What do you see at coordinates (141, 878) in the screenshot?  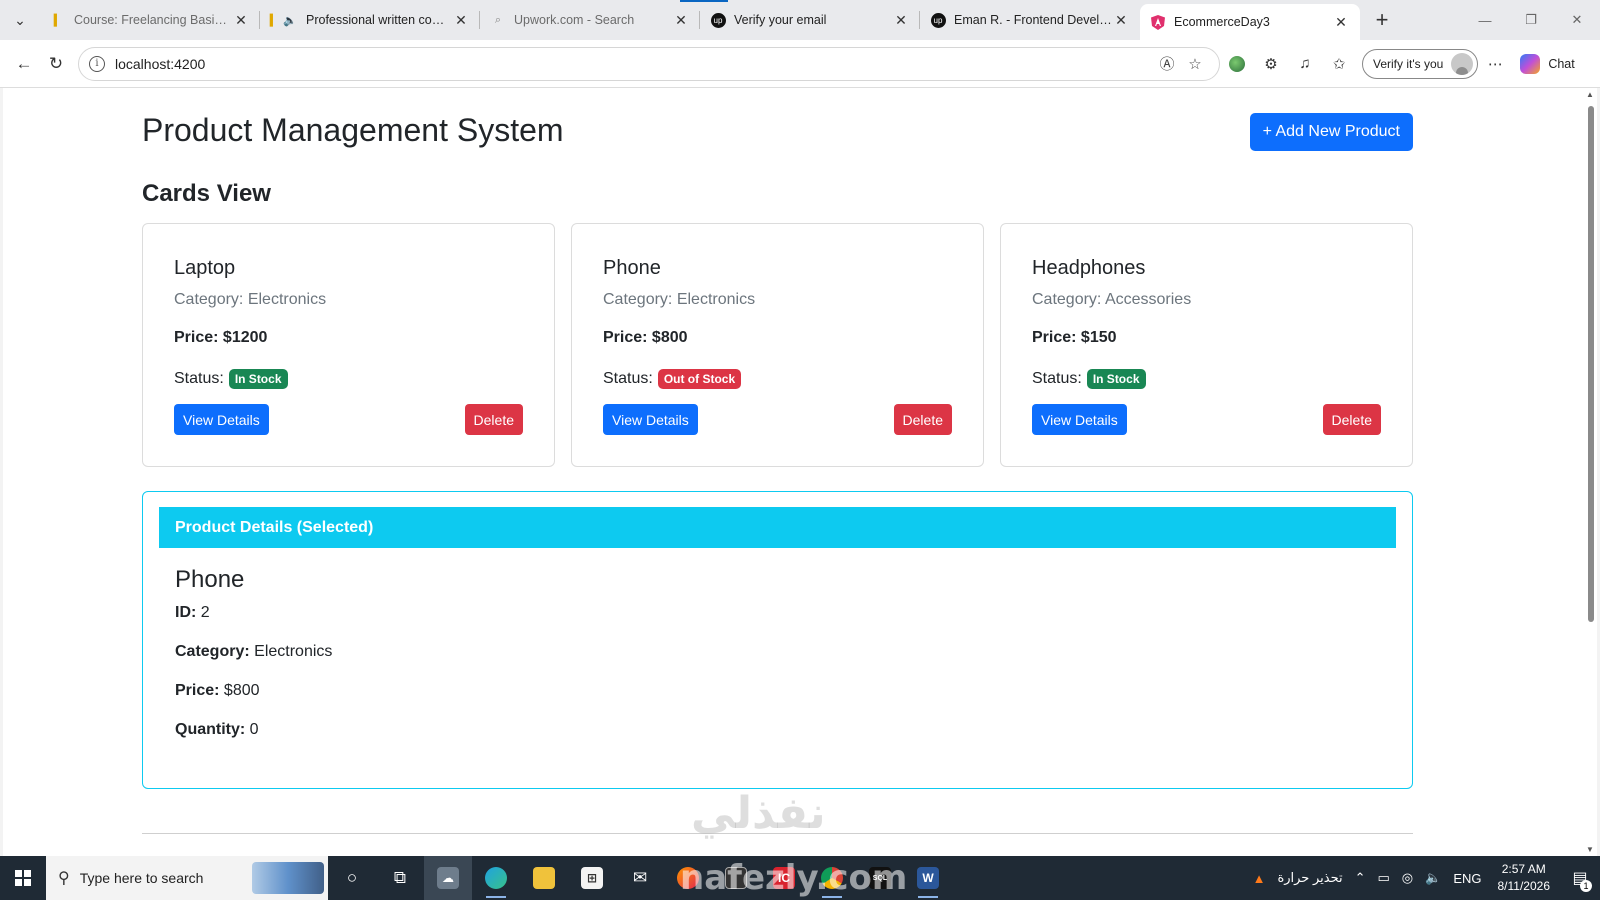 I see `taskbar-search-placeholder: Type here to search` at bounding box center [141, 878].